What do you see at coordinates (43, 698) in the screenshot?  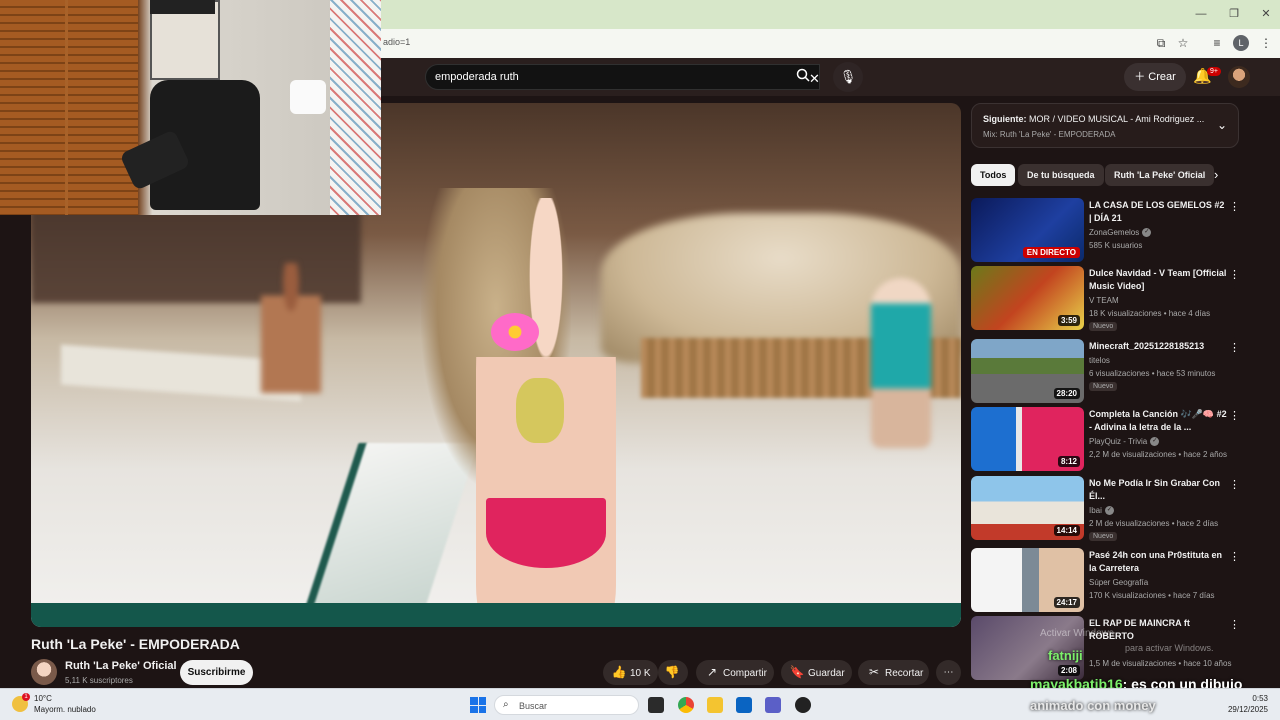 I see `temperature: 10°C` at bounding box center [43, 698].